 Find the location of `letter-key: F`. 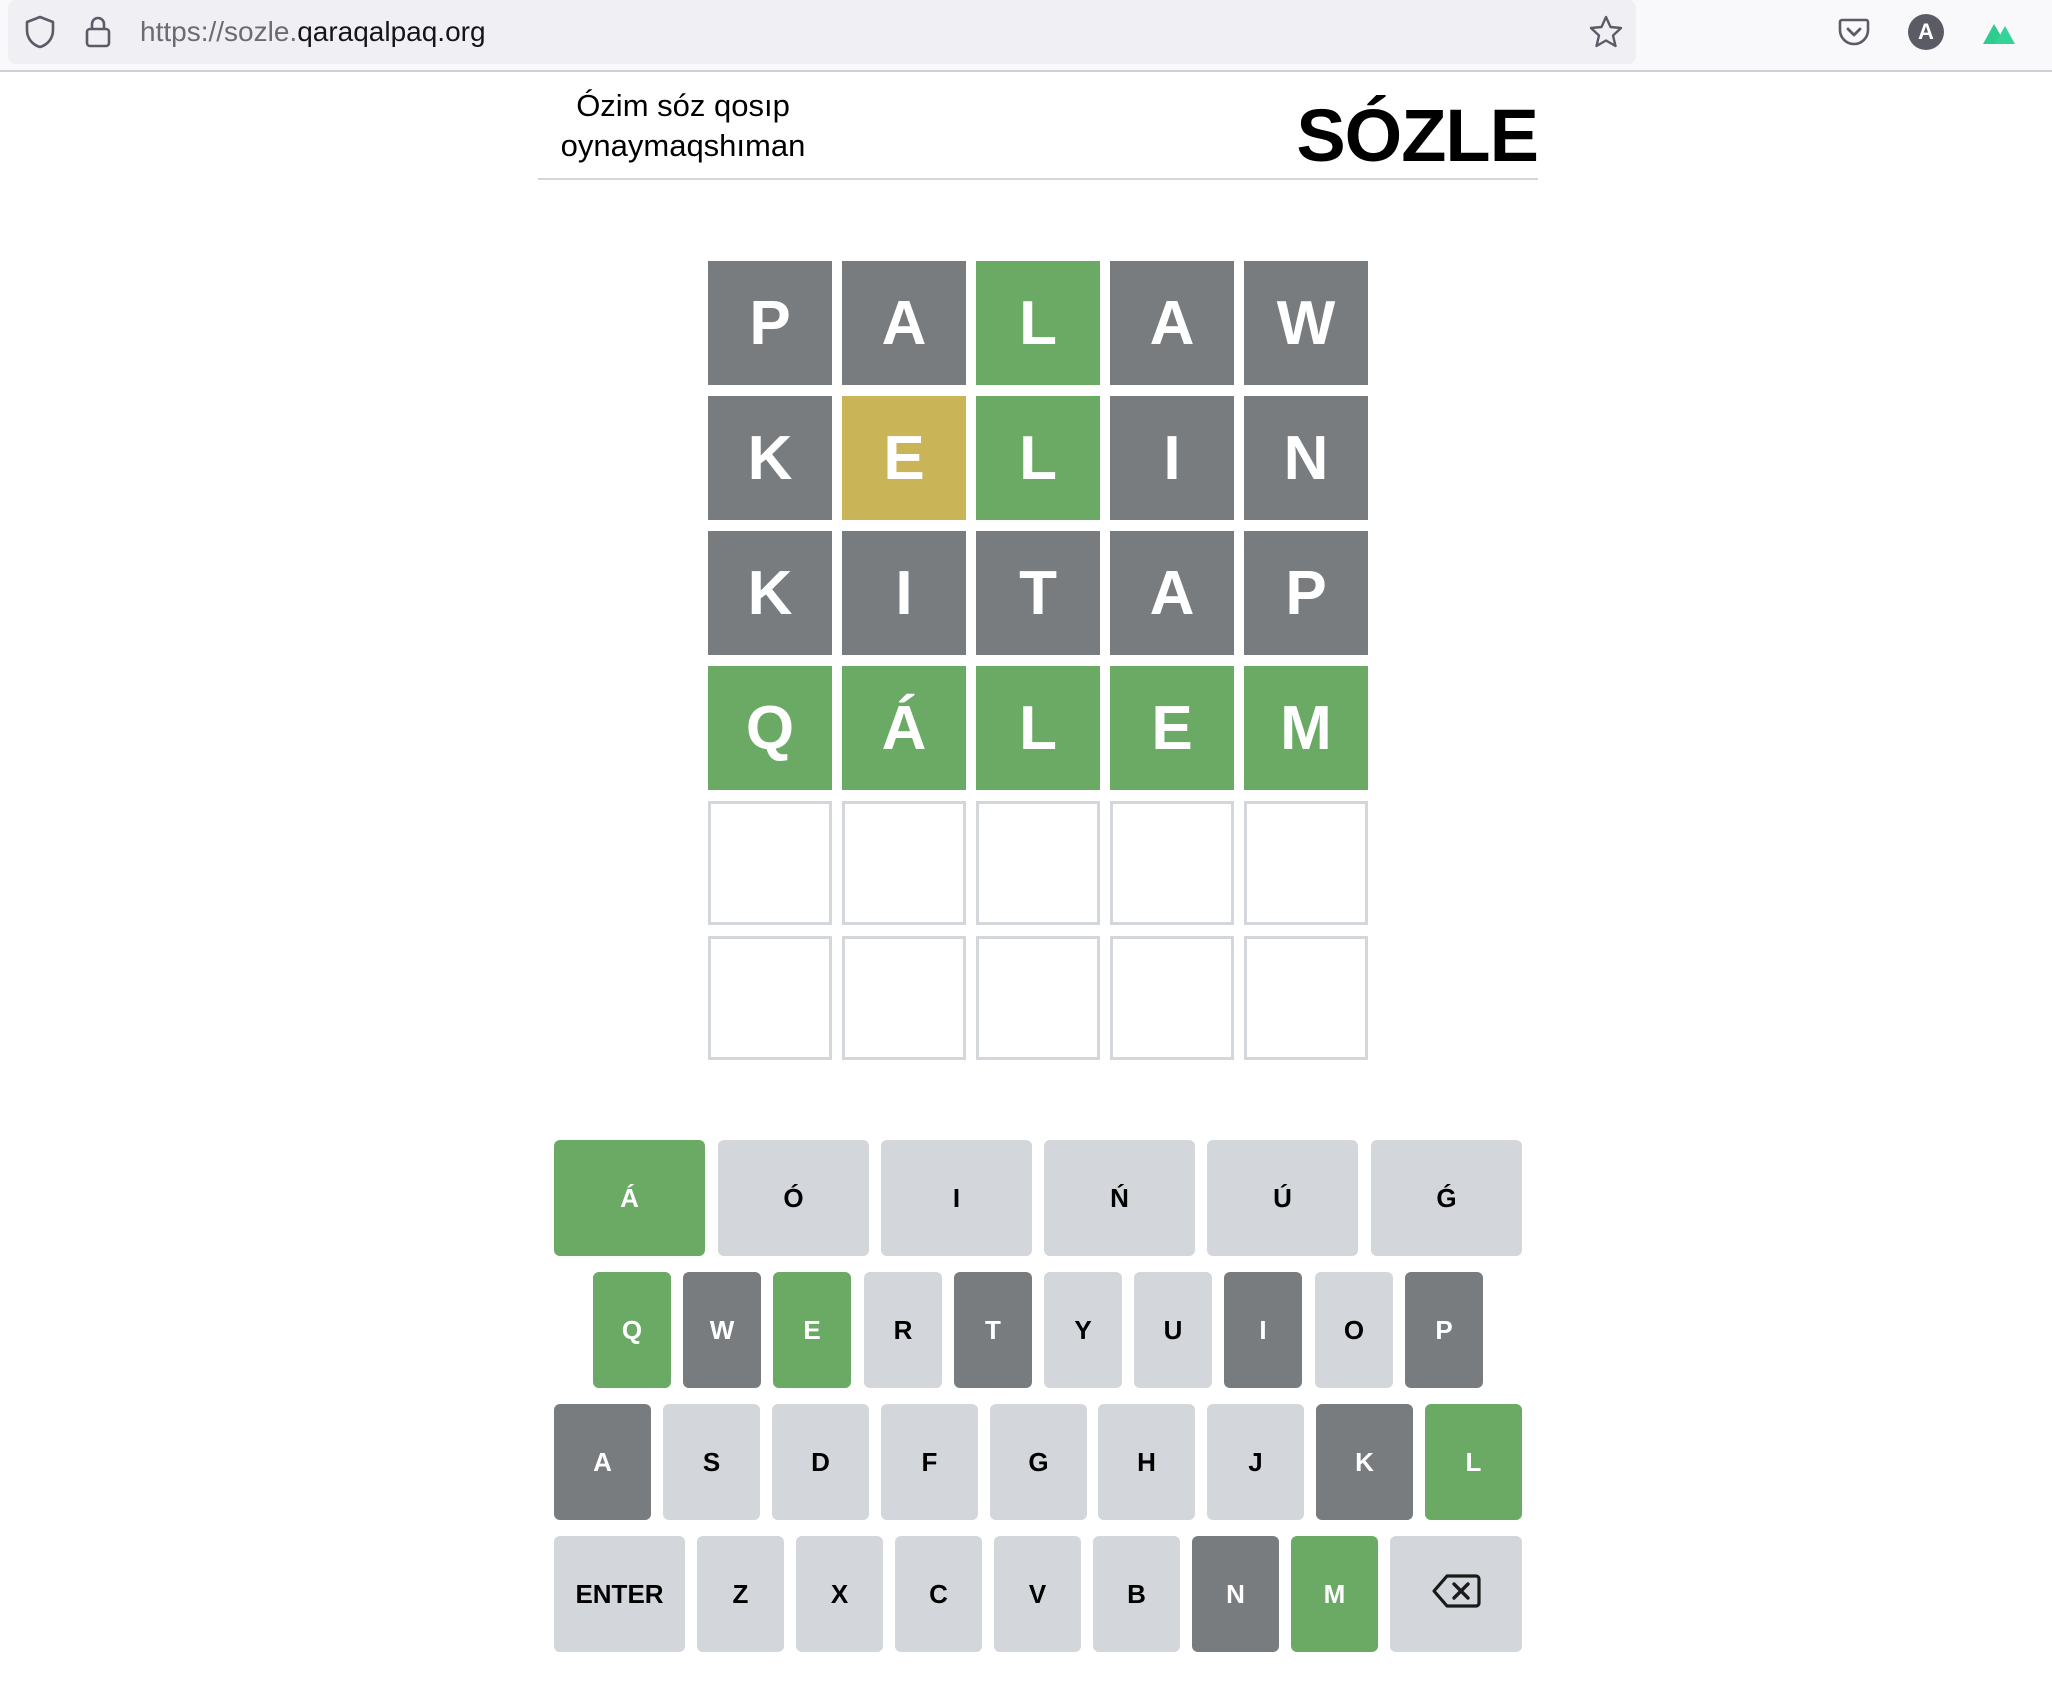

letter-key: F is located at coordinates (929, 1462).